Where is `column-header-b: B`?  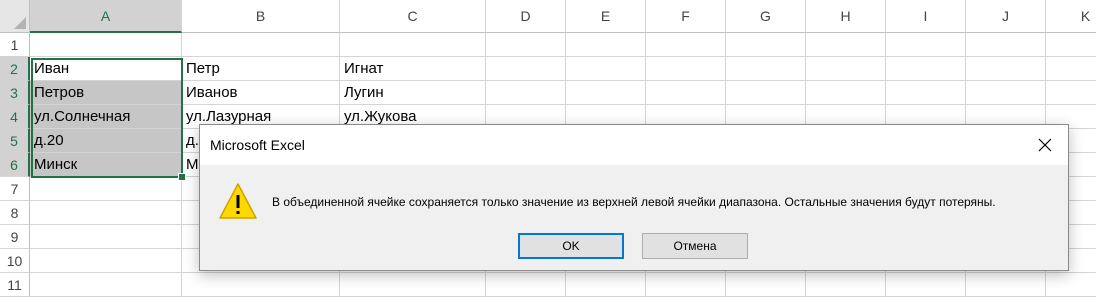 column-header-b: B is located at coordinates (261, 16).